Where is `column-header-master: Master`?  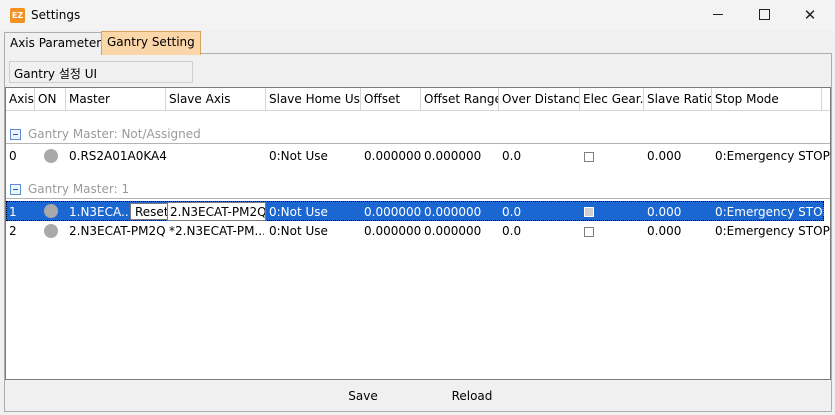 column-header-master: Master is located at coordinates (116, 99).